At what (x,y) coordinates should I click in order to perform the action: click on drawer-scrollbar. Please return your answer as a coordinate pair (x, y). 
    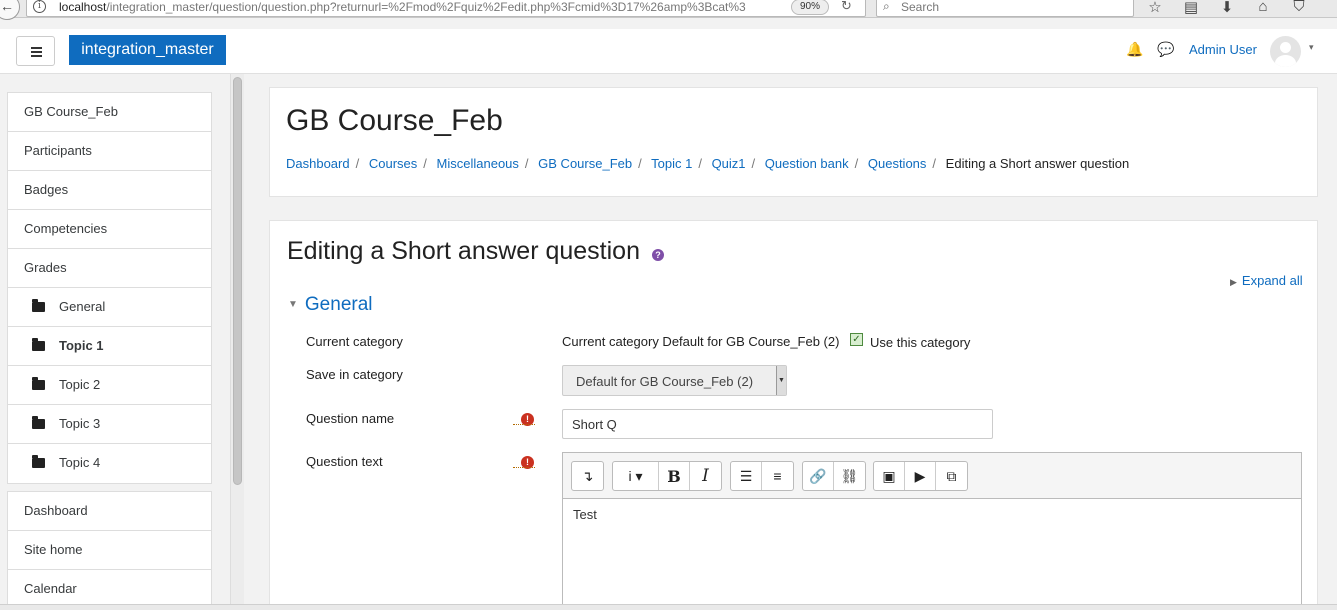
    Looking at the image, I should click on (237, 342).